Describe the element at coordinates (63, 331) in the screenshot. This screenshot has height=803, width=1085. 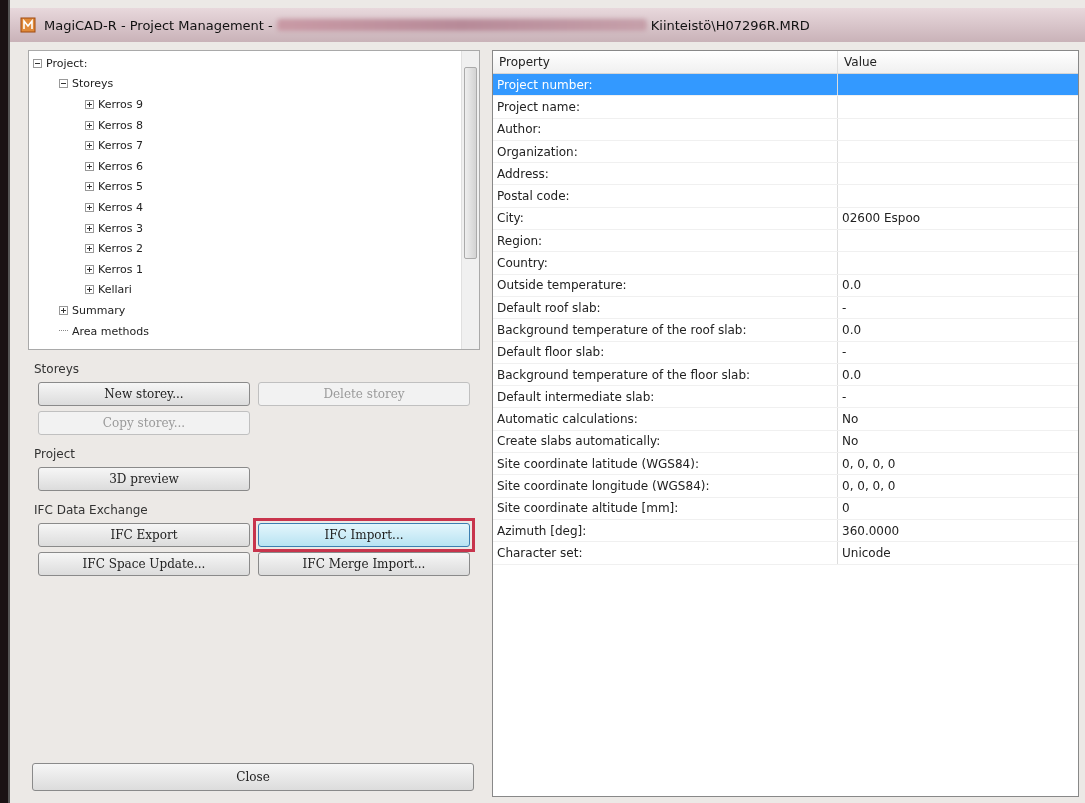
I see `tree-line` at that location.